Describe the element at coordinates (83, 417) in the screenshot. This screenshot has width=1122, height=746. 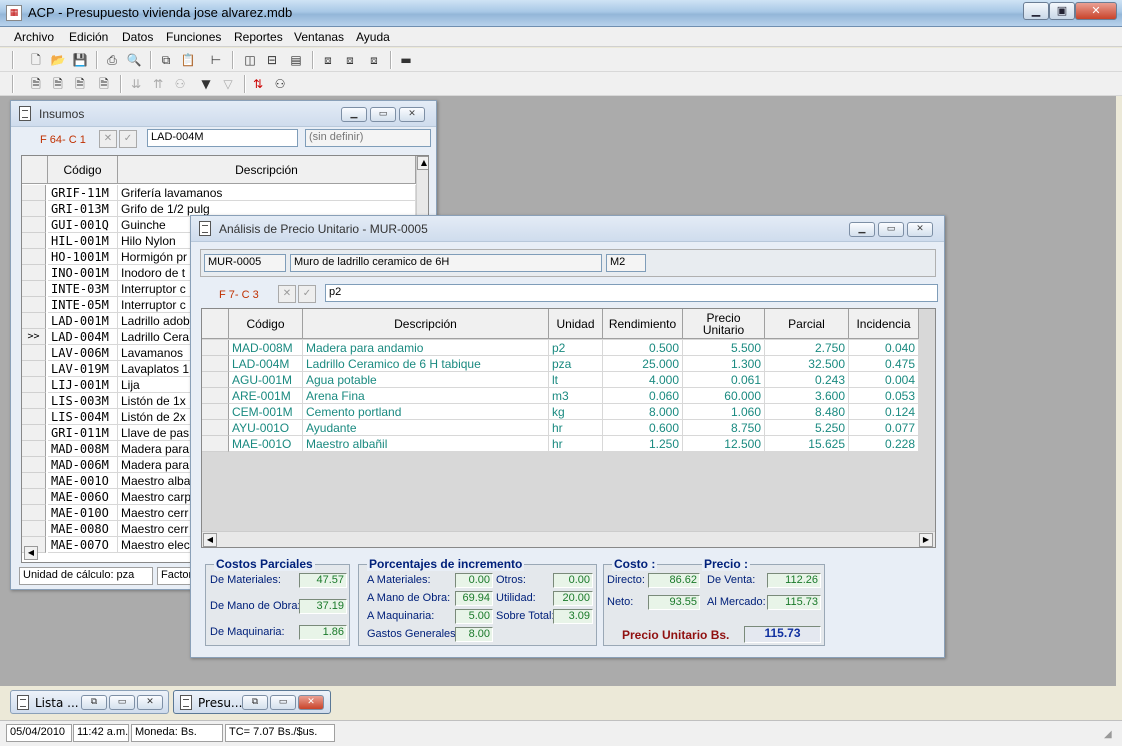
I see `cell-codigo: LIS-004M` at that location.